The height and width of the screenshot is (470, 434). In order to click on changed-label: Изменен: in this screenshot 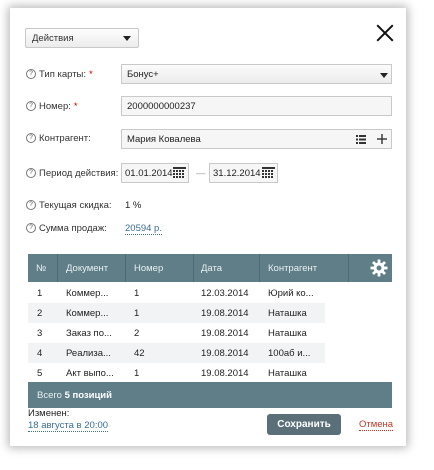, I will do `click(49, 413)`.